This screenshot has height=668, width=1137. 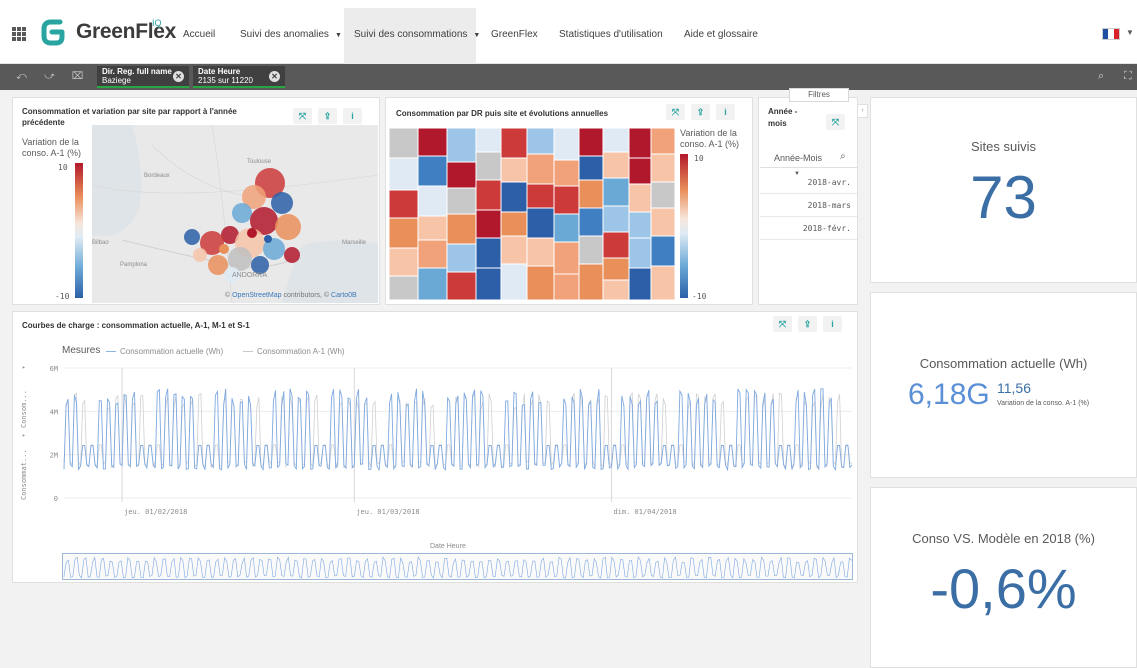 I want to click on nav-suivi-consommations: Suivi des consommations ▼, so click(x=417, y=34).